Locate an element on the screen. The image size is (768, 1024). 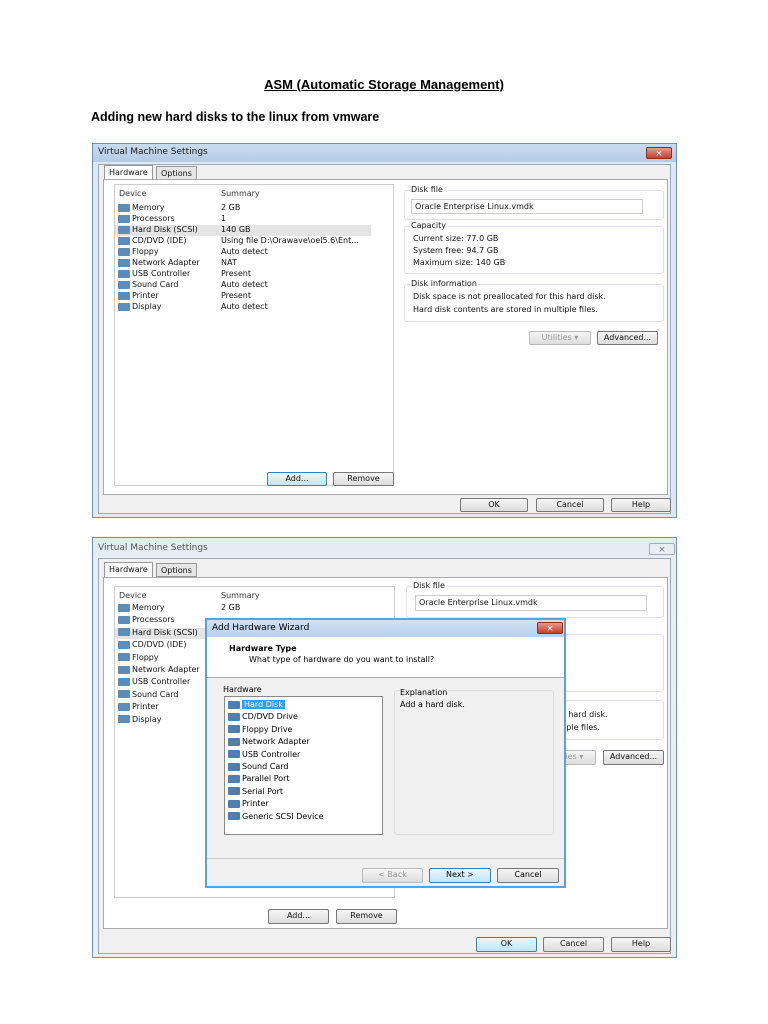
device-summary: 1 is located at coordinates (224, 218).